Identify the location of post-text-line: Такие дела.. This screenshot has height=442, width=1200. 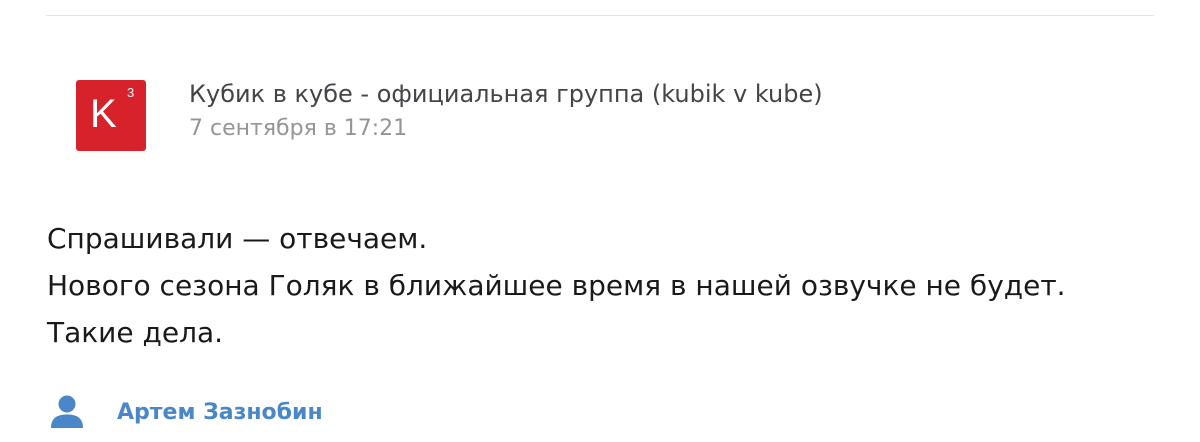
(135, 332).